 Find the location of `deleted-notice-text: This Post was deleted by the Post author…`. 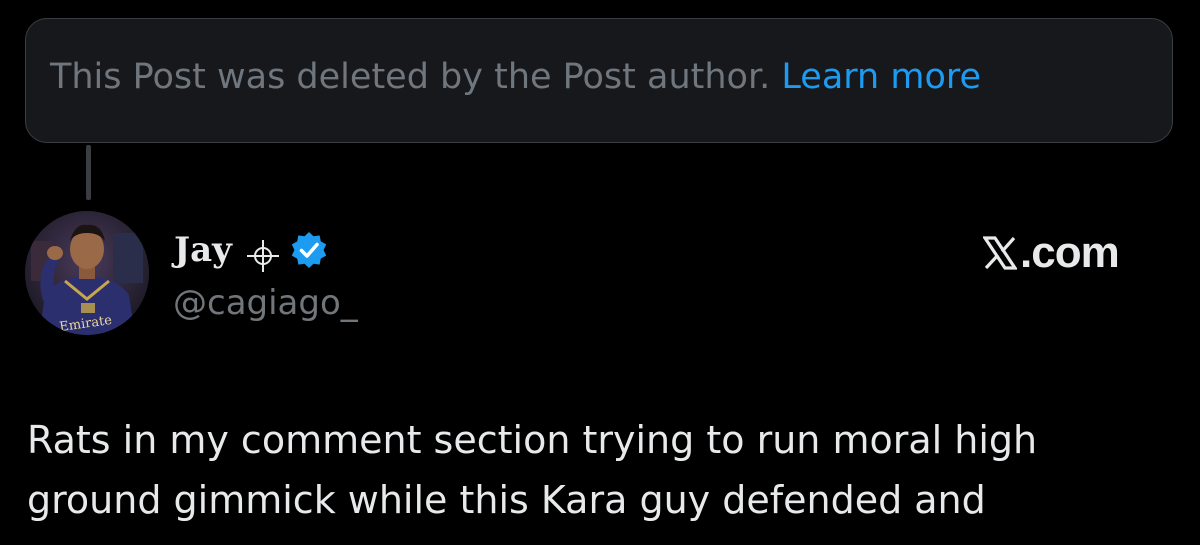

deleted-notice-text: This Post was deleted by the Post author… is located at coordinates (515, 77).